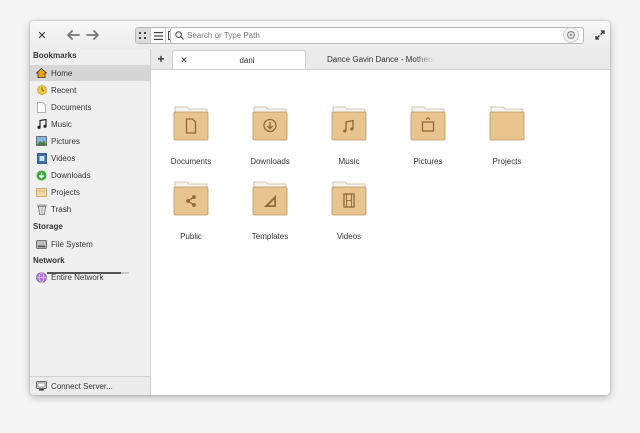 Image resolution: width=640 pixels, height=433 pixels. I want to click on file-item-public: Public, so click(191, 212).